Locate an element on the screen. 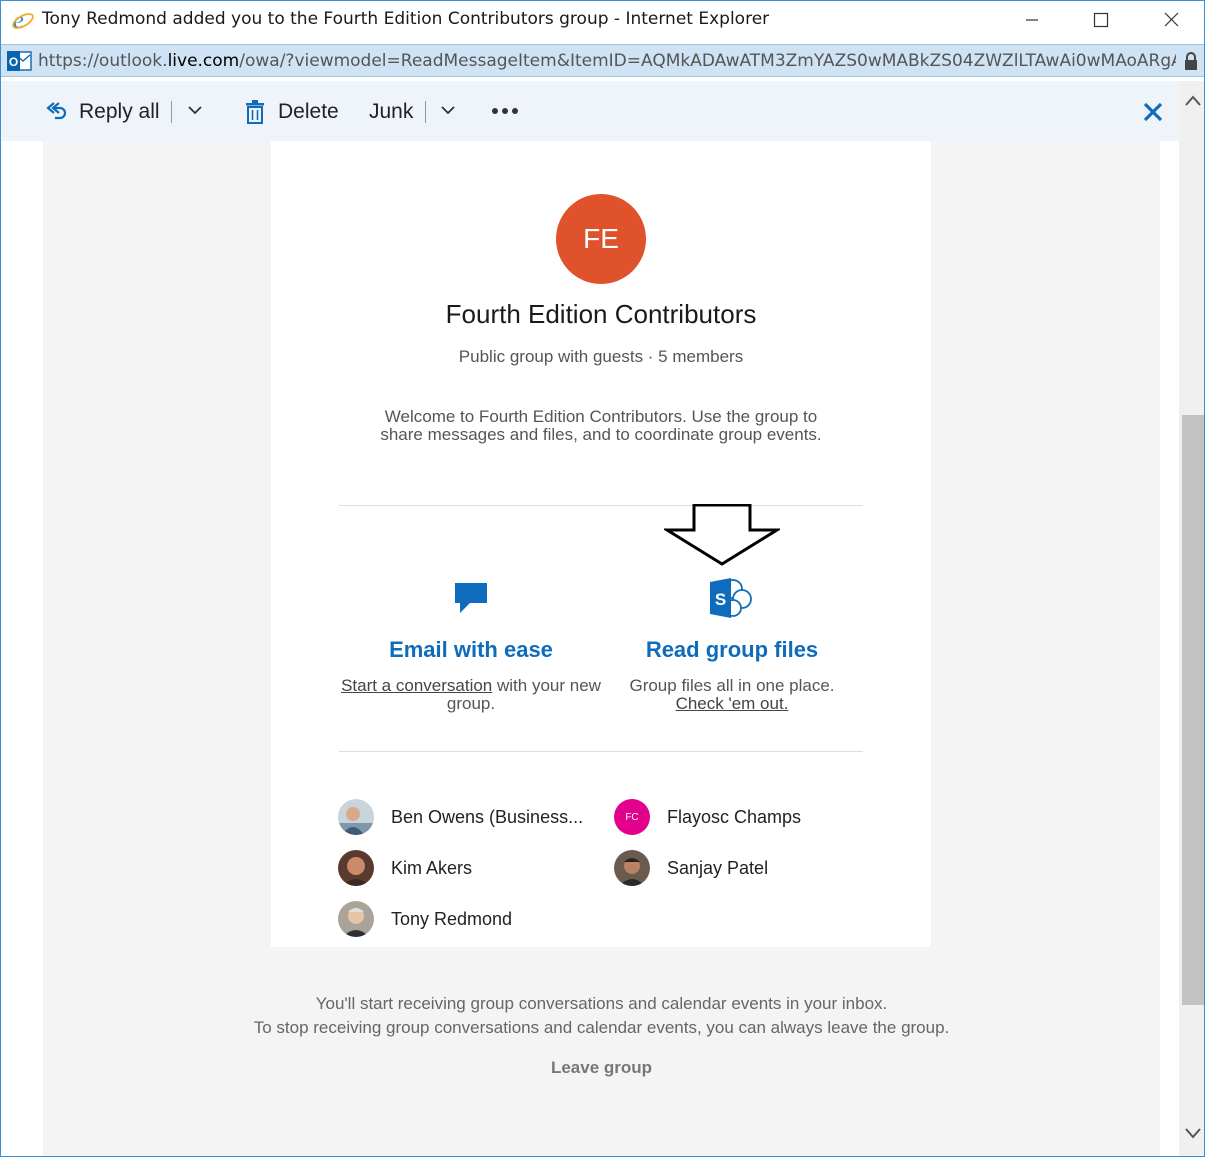 The height and width of the screenshot is (1157, 1205). avatar: FC is located at coordinates (632, 817).